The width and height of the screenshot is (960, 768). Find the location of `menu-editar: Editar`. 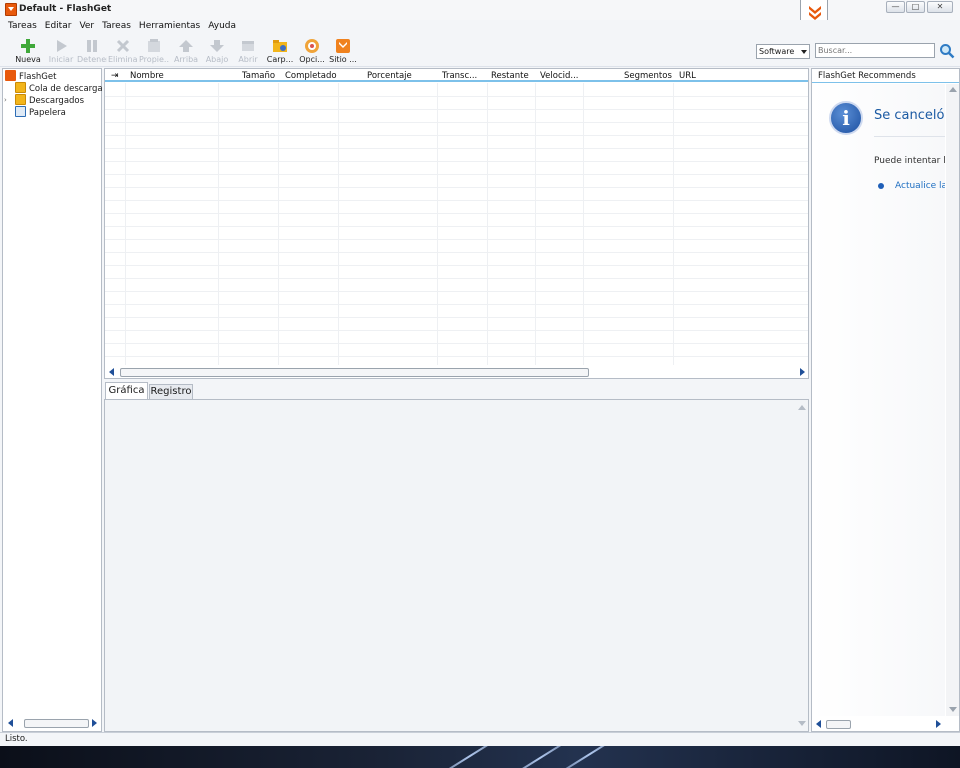

menu-editar: Editar is located at coordinates (58, 27).